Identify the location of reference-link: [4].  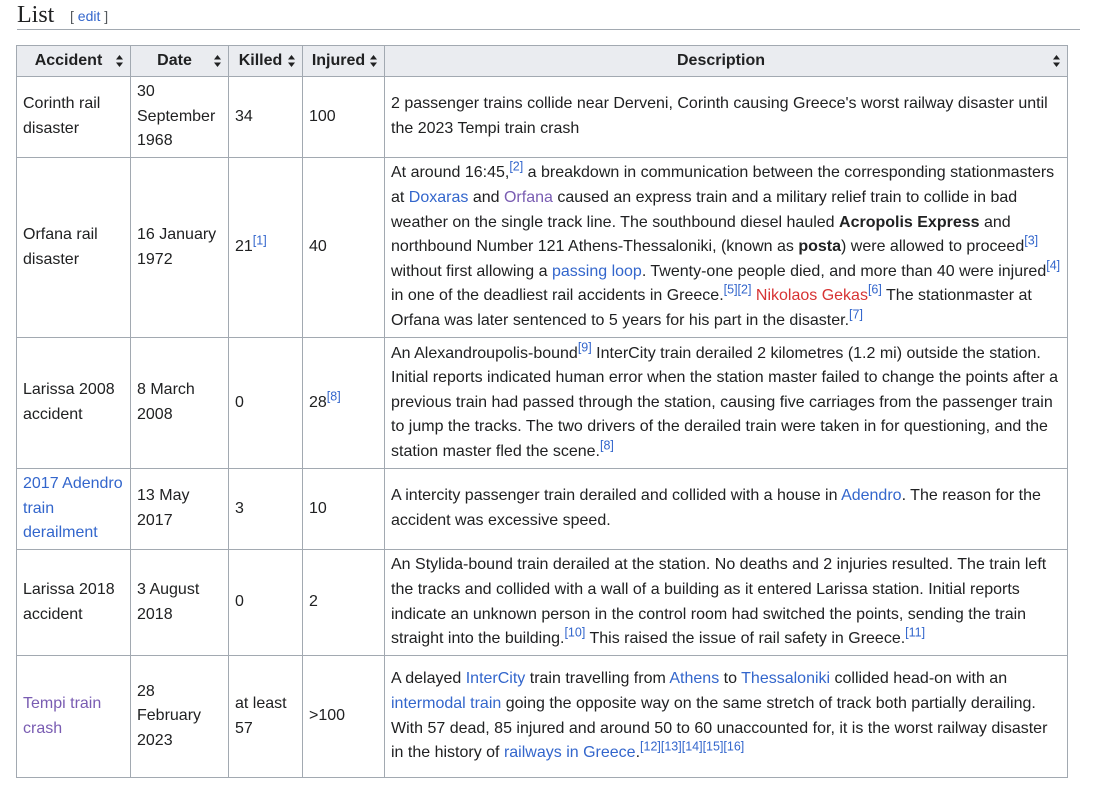
(1053, 265).